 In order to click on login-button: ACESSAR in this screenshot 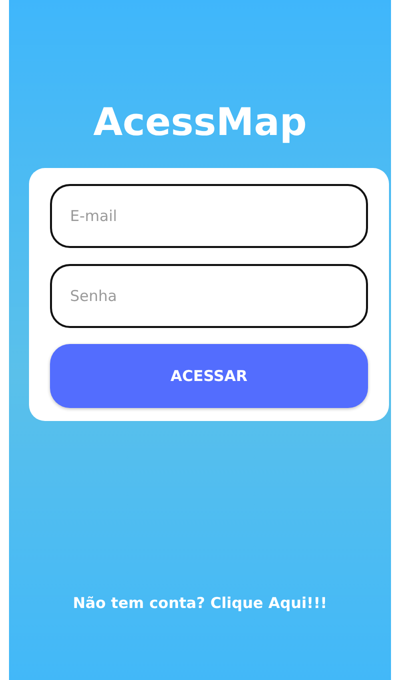, I will do `click(209, 376)`.